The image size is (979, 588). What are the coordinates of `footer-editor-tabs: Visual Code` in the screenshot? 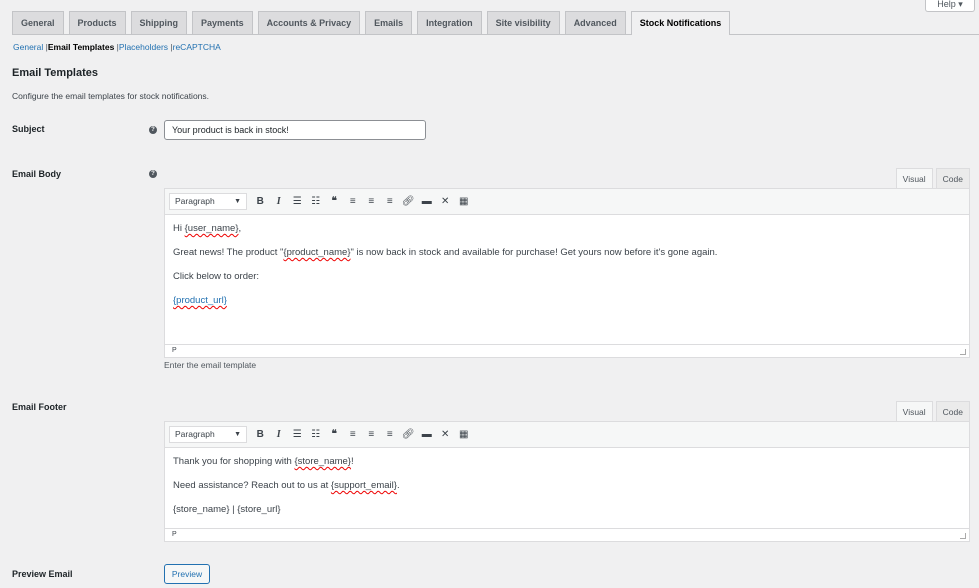 It's located at (932, 411).